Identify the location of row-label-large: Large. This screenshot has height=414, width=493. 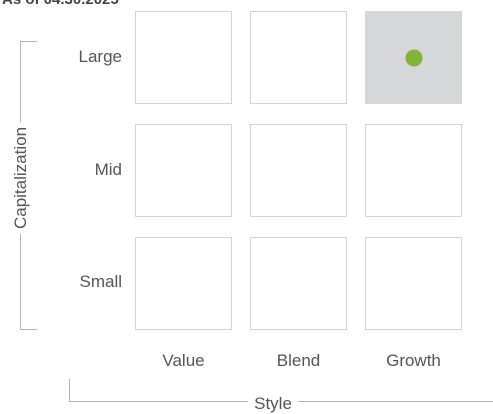
(100, 56).